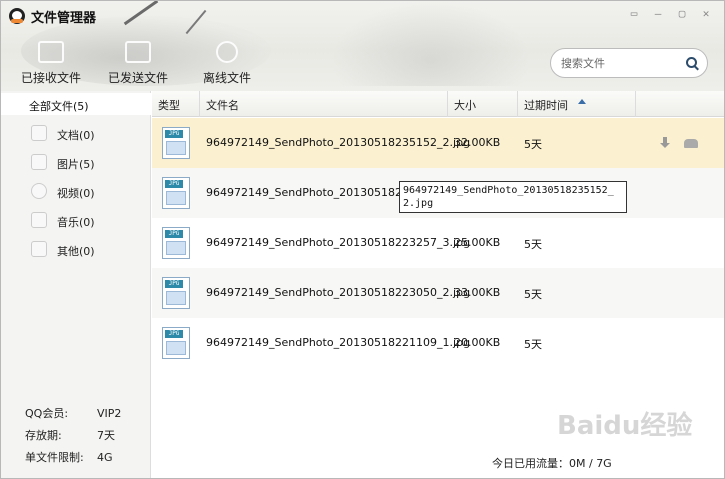 The image size is (725, 479). Describe the element at coordinates (338, 342) in the screenshot. I see `file-name: 964972149_SendPhoto_20130518221109_1.jpg` at that location.